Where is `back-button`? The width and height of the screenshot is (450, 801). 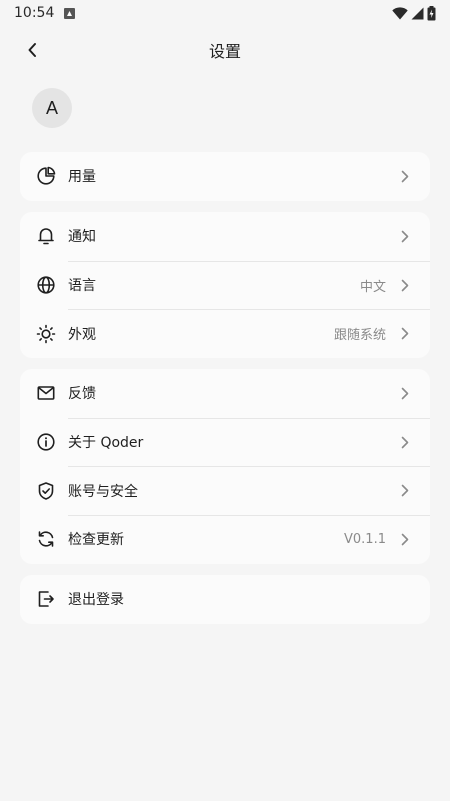 back-button is located at coordinates (32, 50).